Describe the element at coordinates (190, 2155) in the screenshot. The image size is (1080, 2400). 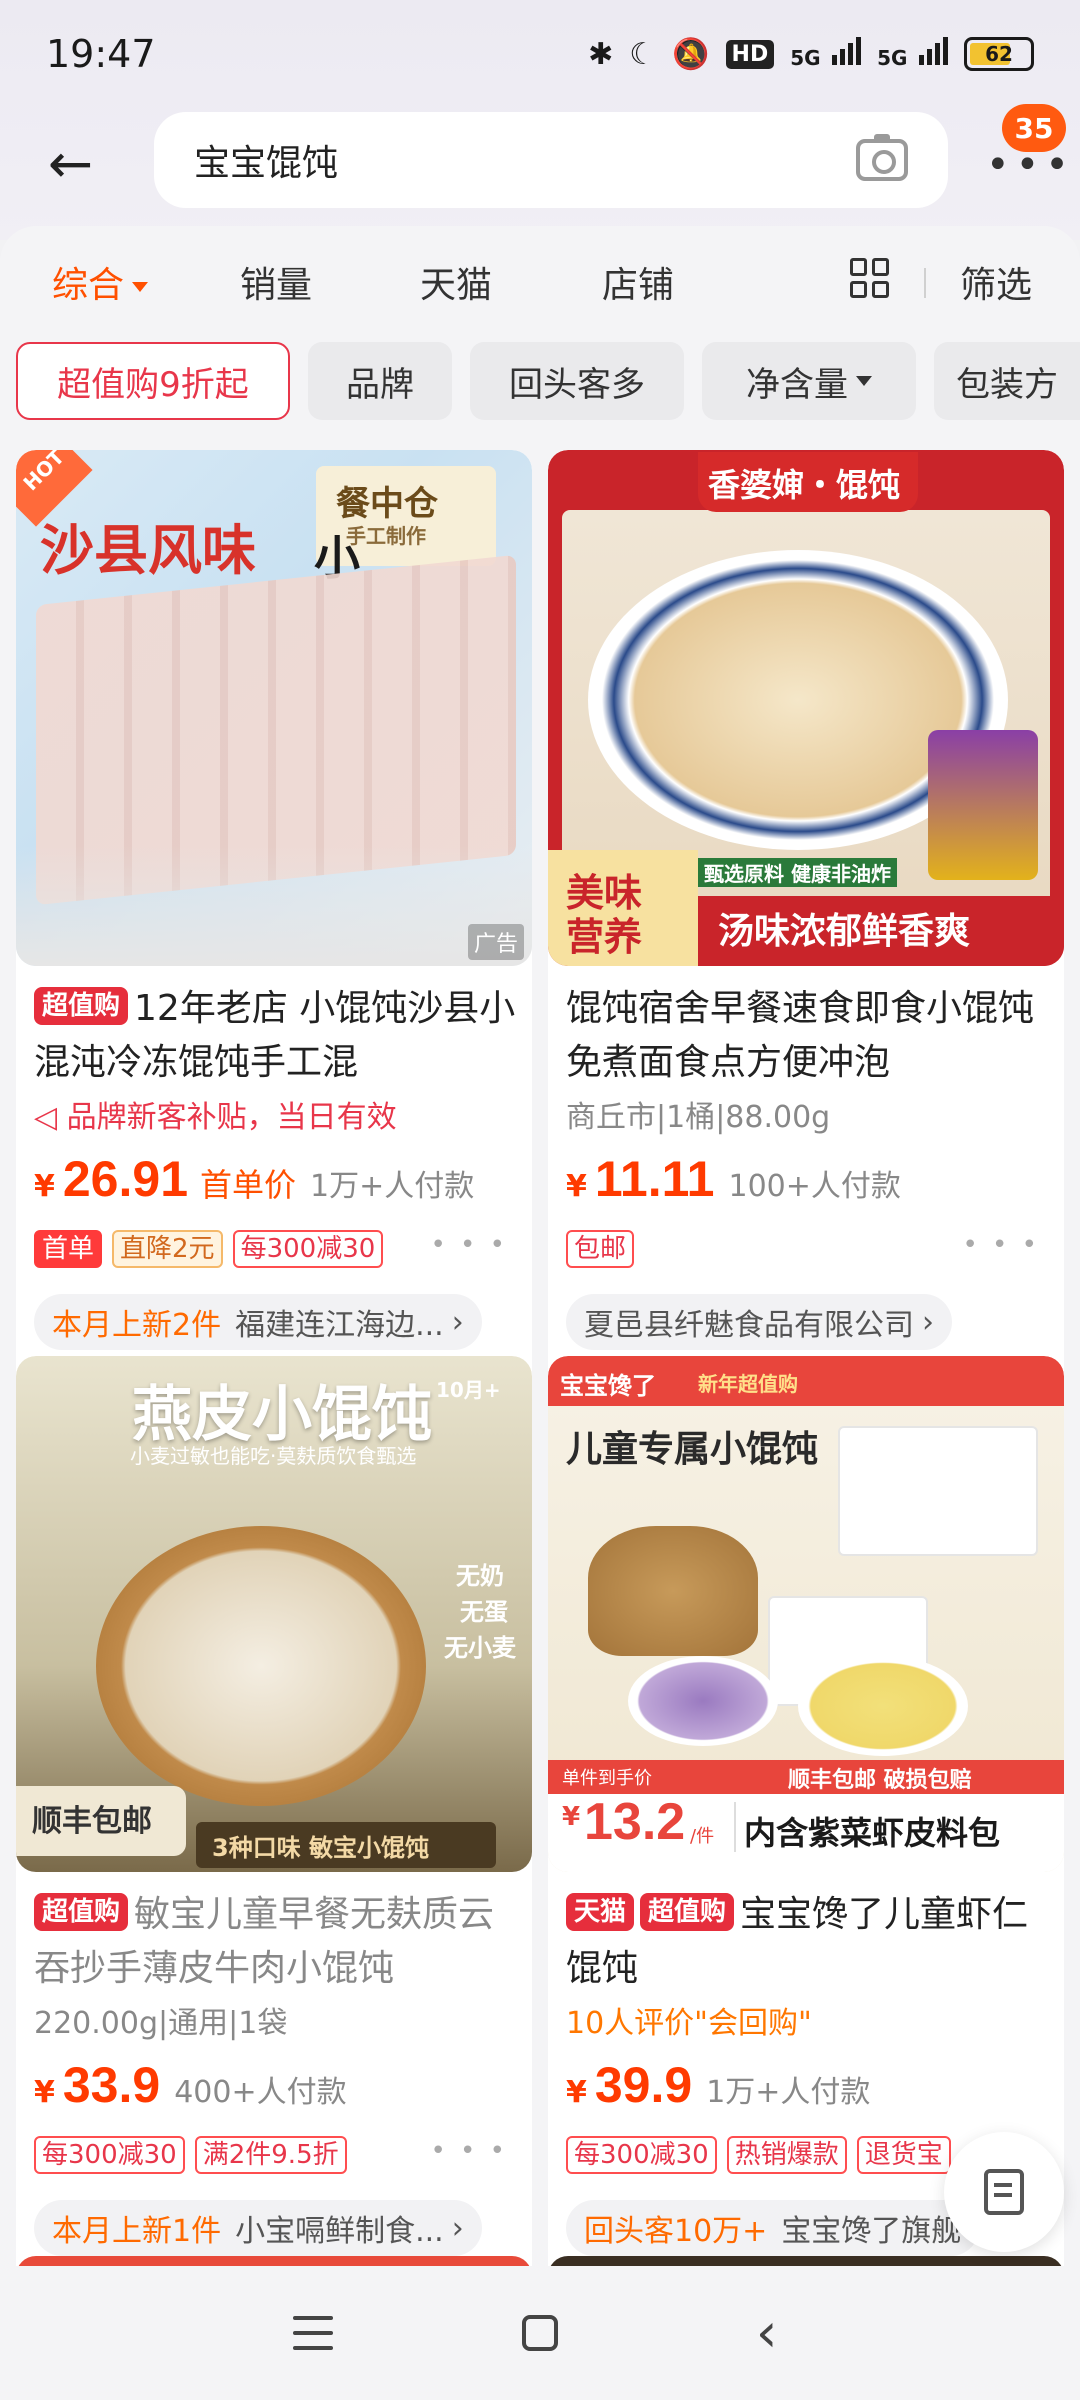
I see `promo-row: 每300减30 满2件9.5折` at that location.